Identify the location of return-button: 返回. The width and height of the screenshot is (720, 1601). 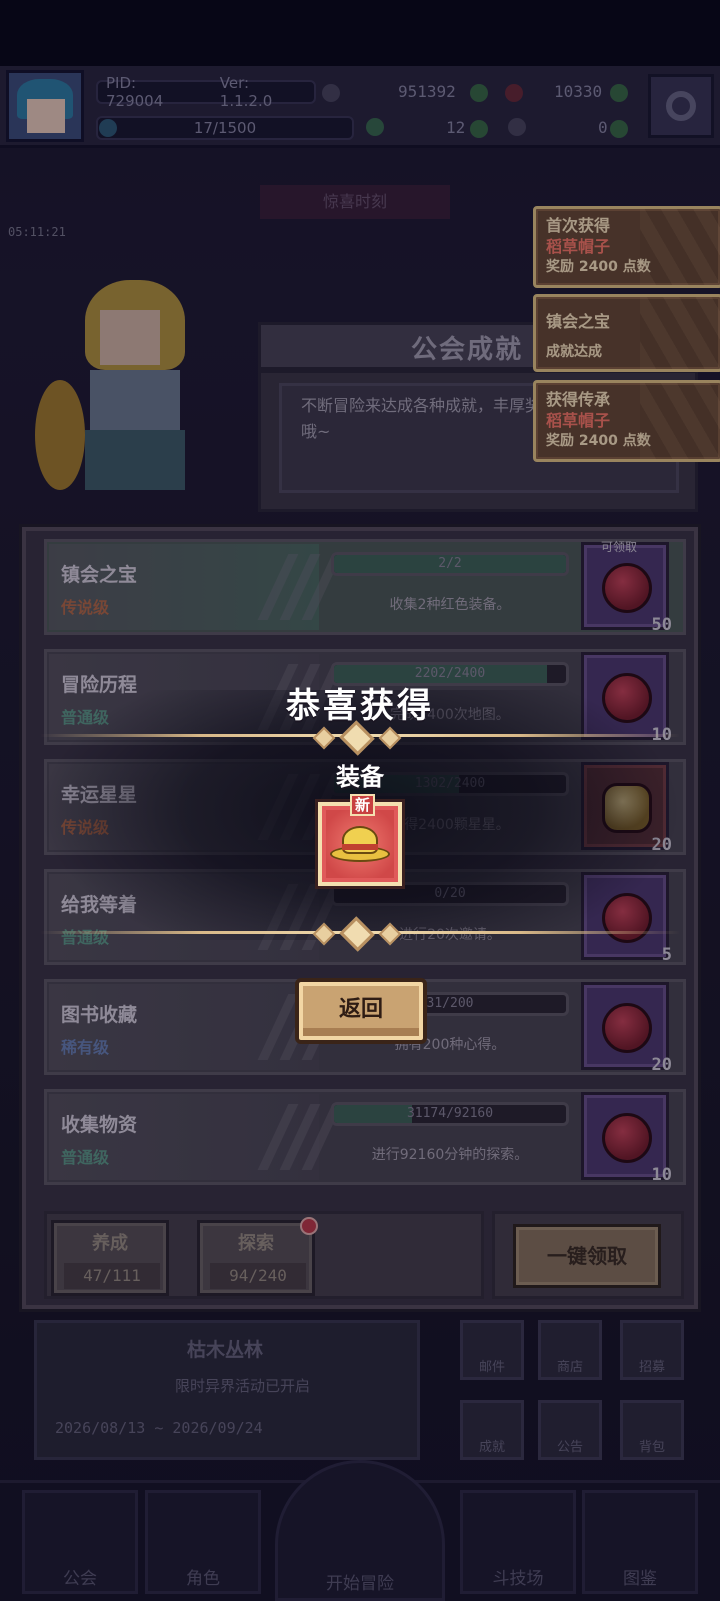
(361, 1011).